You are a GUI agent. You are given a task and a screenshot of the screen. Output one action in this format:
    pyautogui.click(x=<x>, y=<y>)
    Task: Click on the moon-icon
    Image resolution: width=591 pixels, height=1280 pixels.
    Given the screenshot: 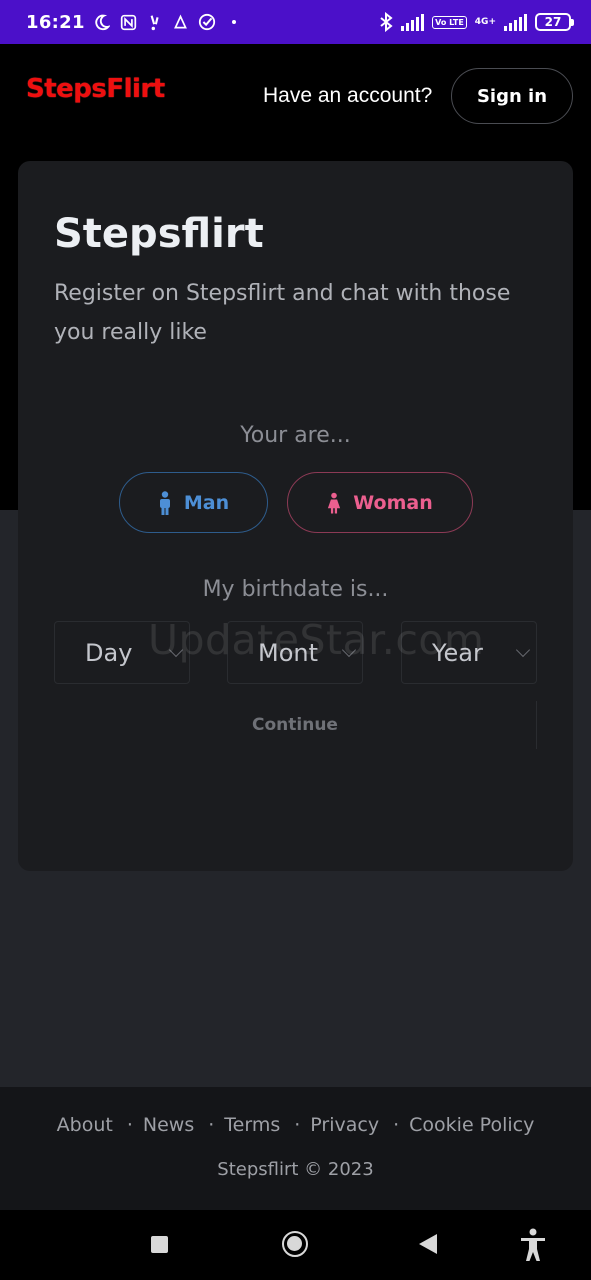 What is the action you would take?
    pyautogui.click(x=102, y=22)
    